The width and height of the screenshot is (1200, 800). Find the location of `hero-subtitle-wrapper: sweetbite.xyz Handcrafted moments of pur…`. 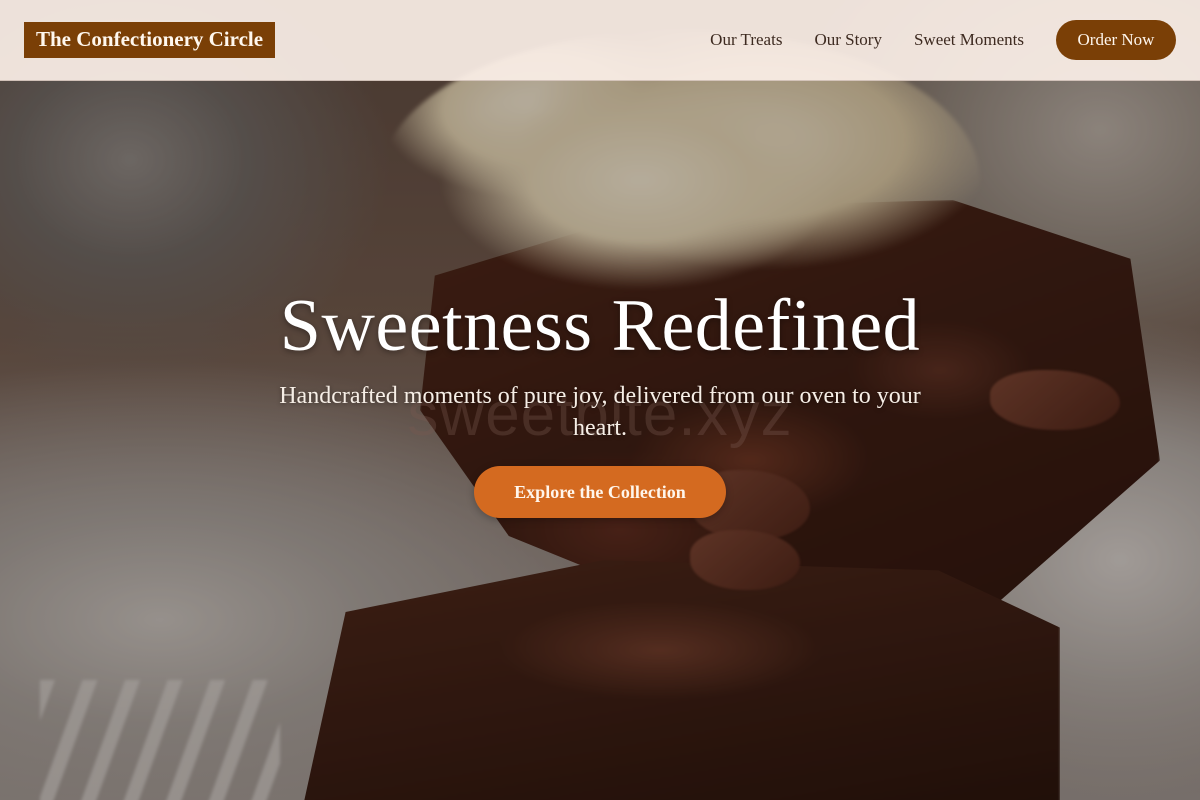

hero-subtitle-wrapper: sweetbite.xyz Handcrafted moments of pur… is located at coordinates (600, 414).